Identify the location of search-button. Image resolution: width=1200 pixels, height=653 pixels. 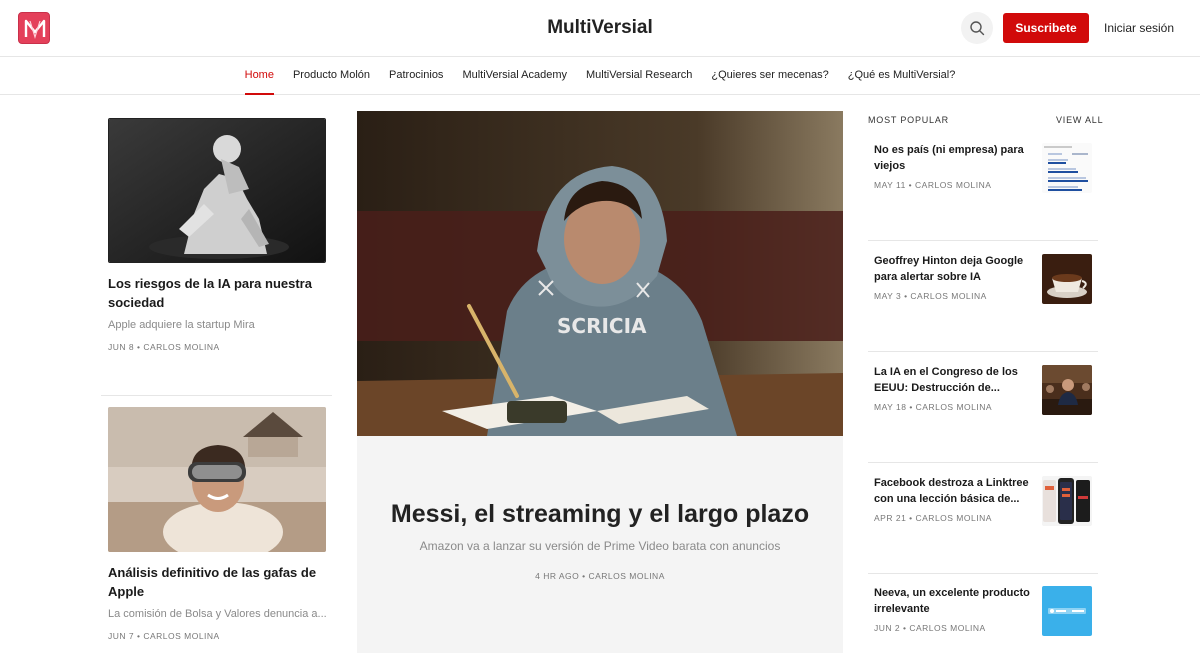
(977, 28).